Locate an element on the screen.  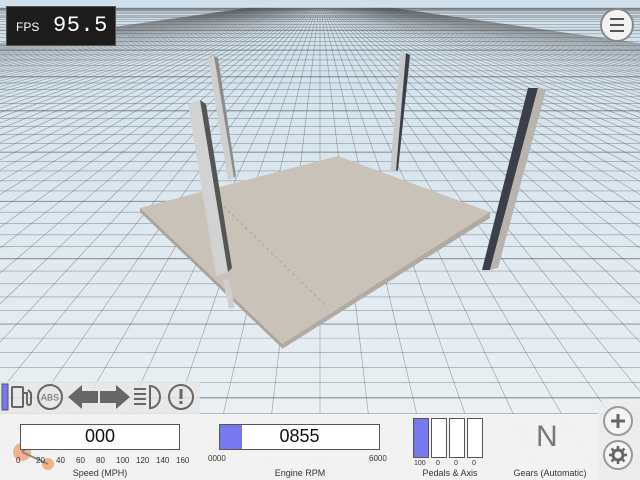
abs-label: ABS is located at coordinates (50, 398).